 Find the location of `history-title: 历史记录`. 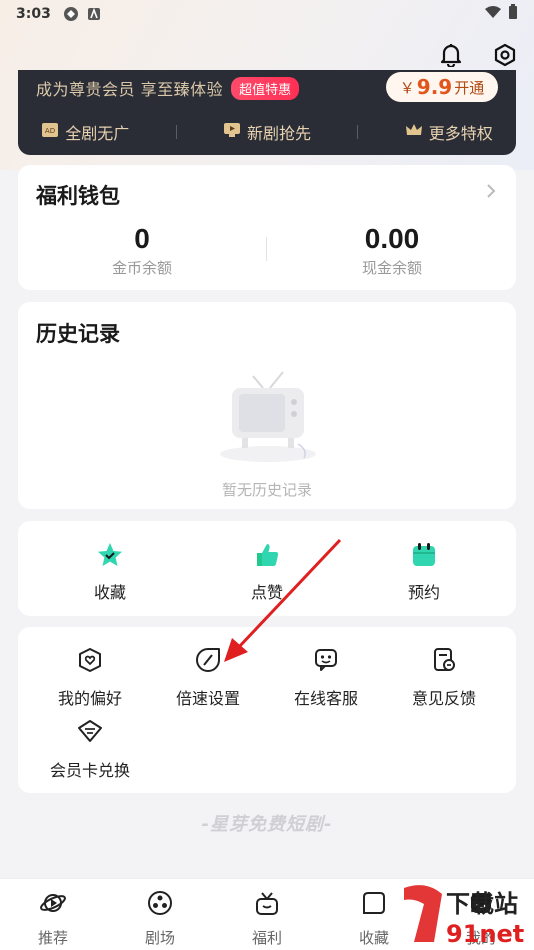

history-title: 历史记录 is located at coordinates (78, 334).